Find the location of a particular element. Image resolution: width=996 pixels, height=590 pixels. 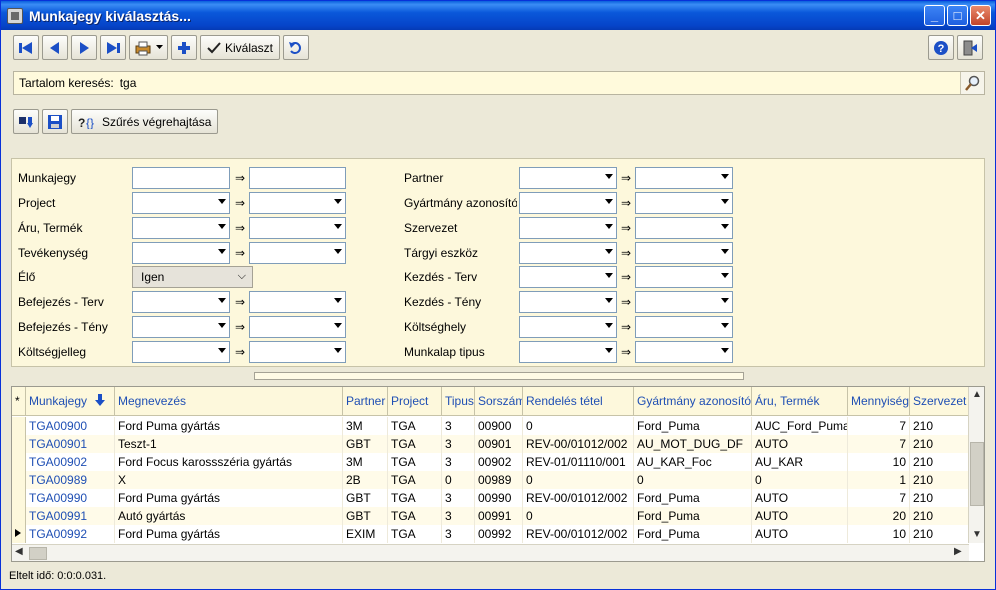

panel-splitter is located at coordinates (499, 376).